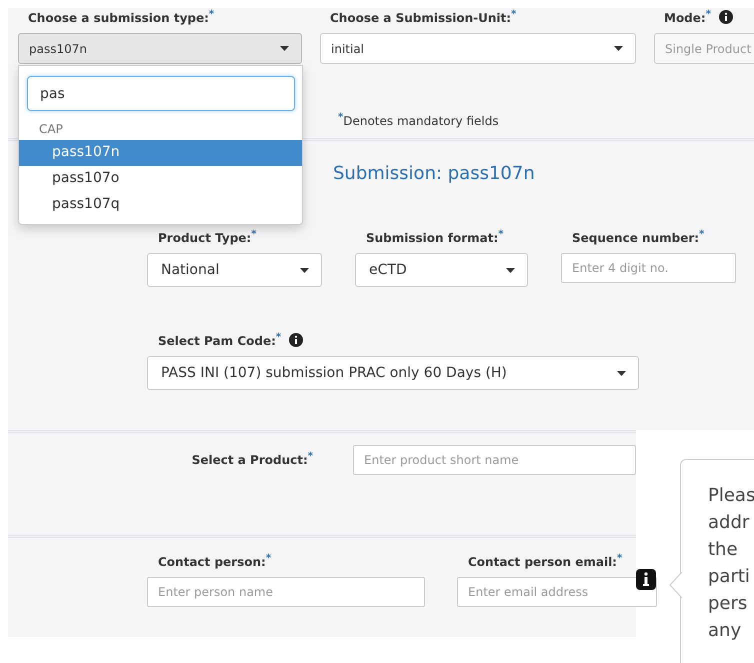  Describe the element at coordinates (160, 205) in the screenshot. I see `dropdown-option: pass107q` at that location.